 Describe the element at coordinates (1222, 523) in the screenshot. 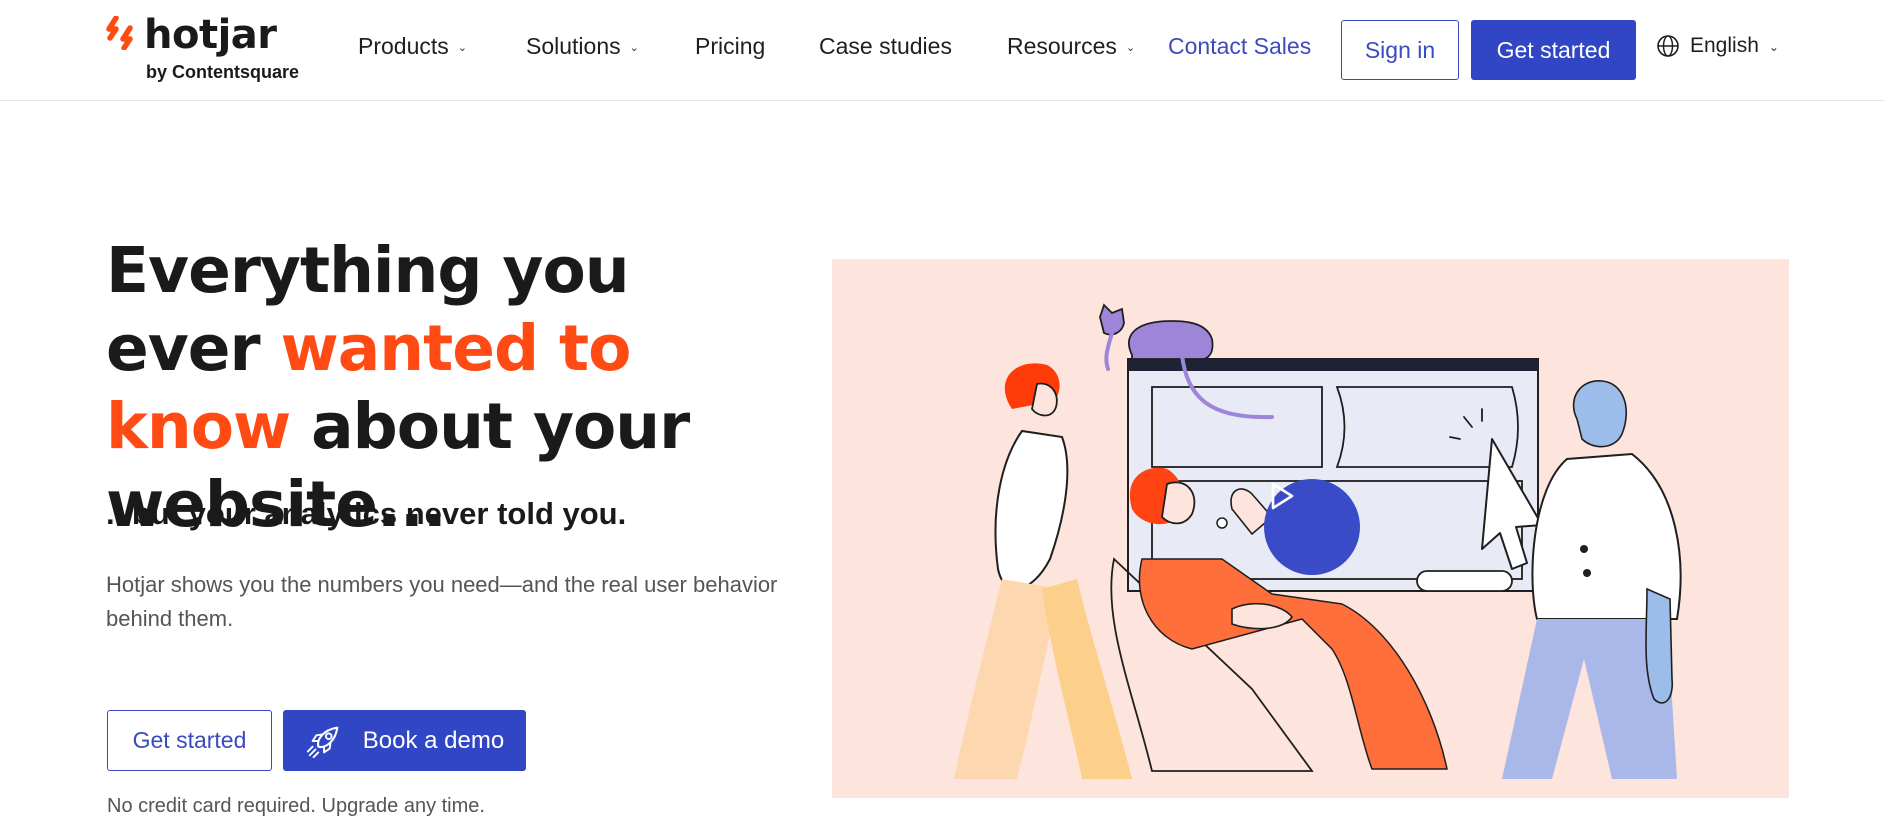

I see `speech-dot` at that location.